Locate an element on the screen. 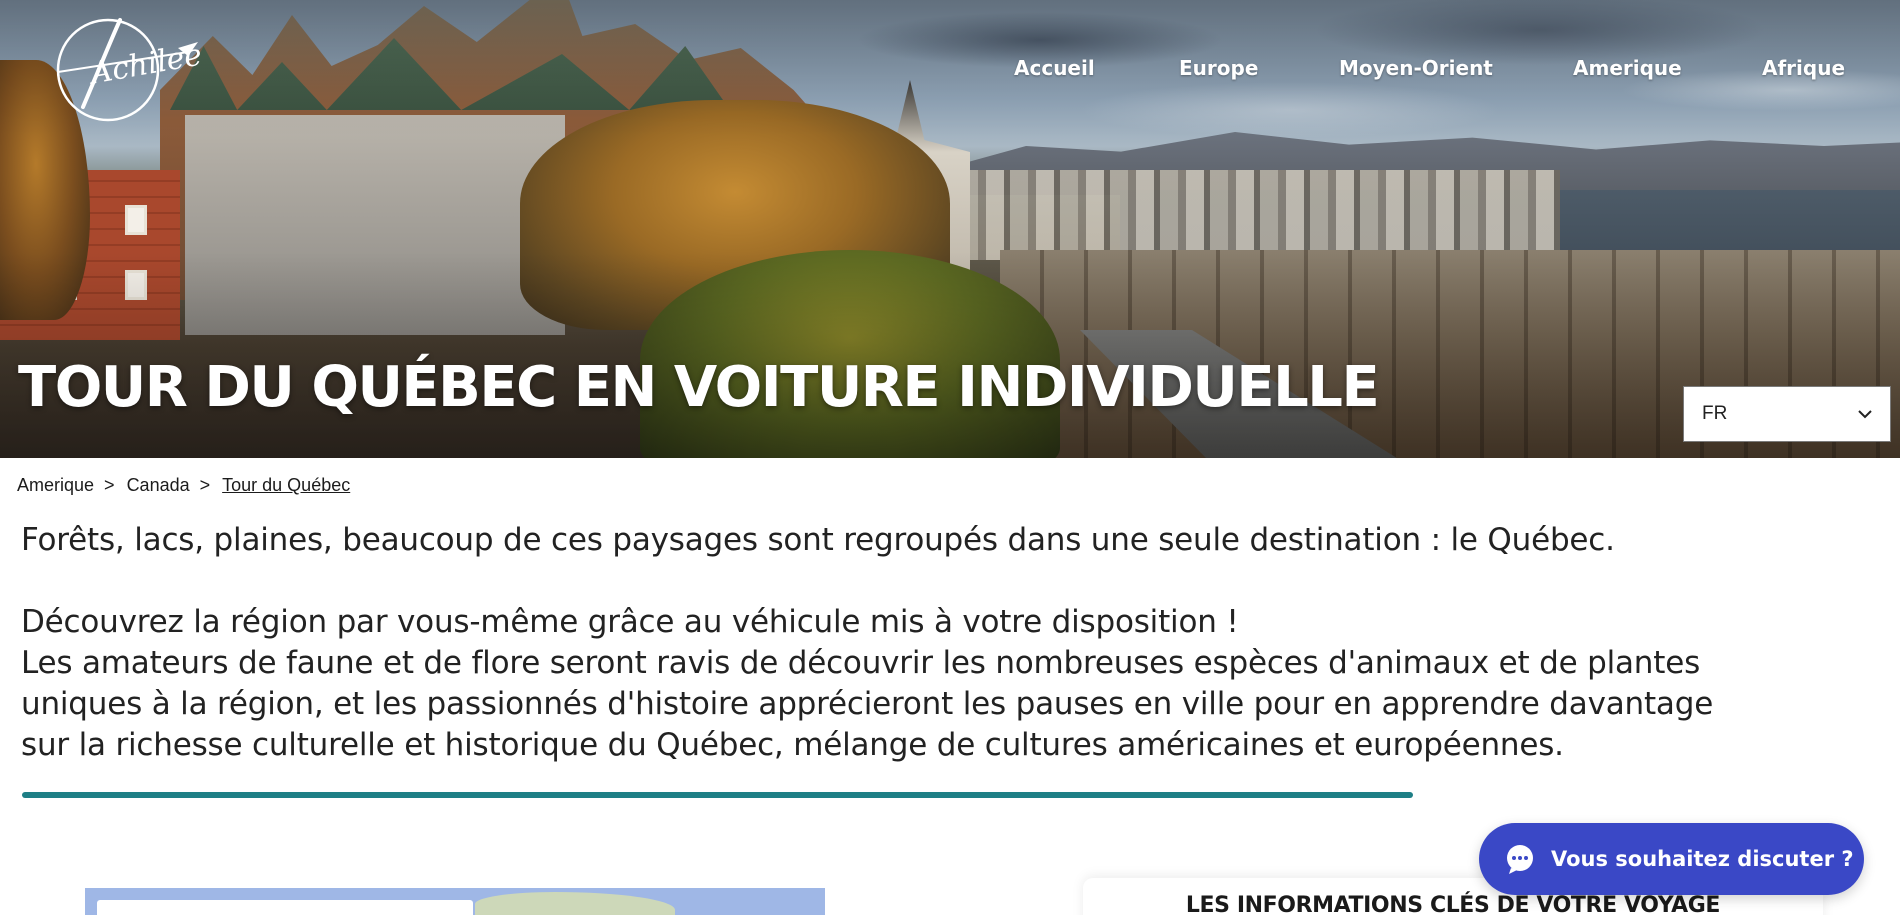  nav-item-europe: Europe is located at coordinates (1218, 68).